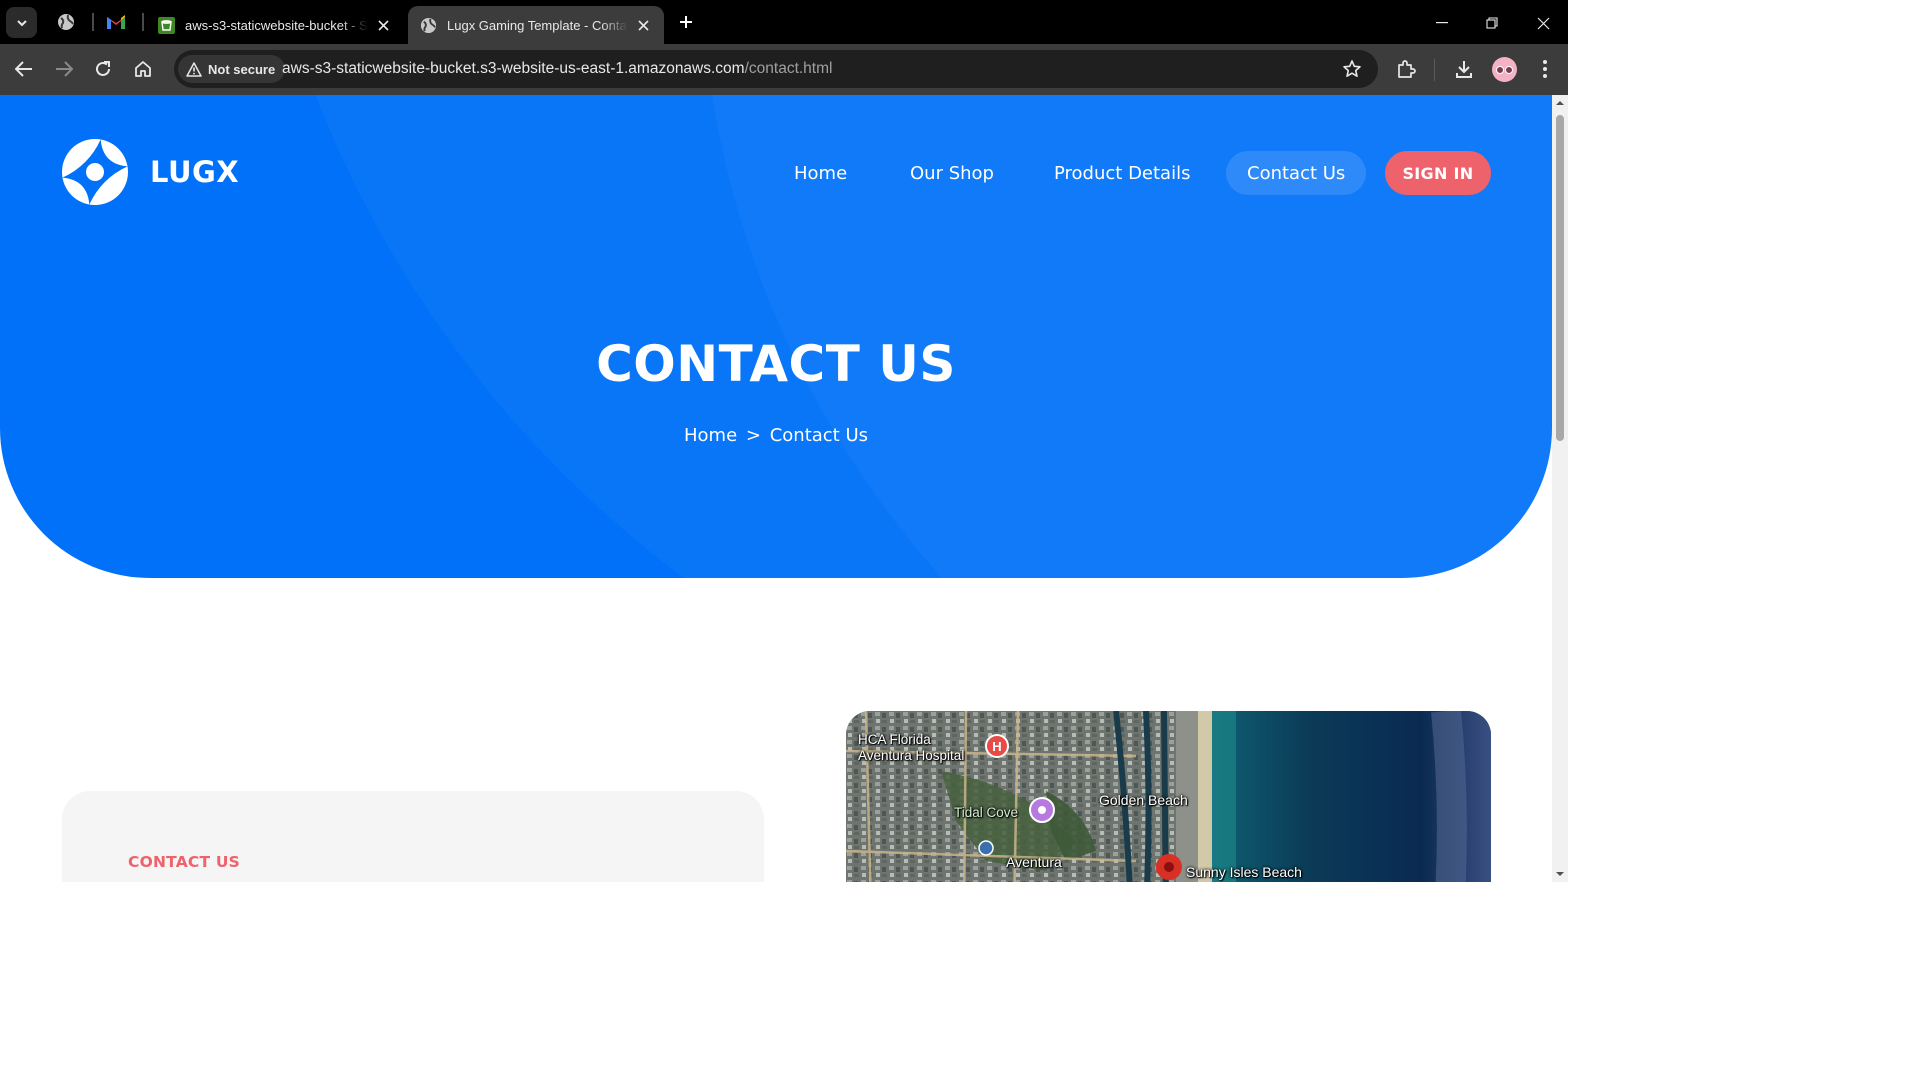 Image resolution: width=1920 pixels, height=1080 pixels. I want to click on logo-text: LUGX, so click(195, 172).